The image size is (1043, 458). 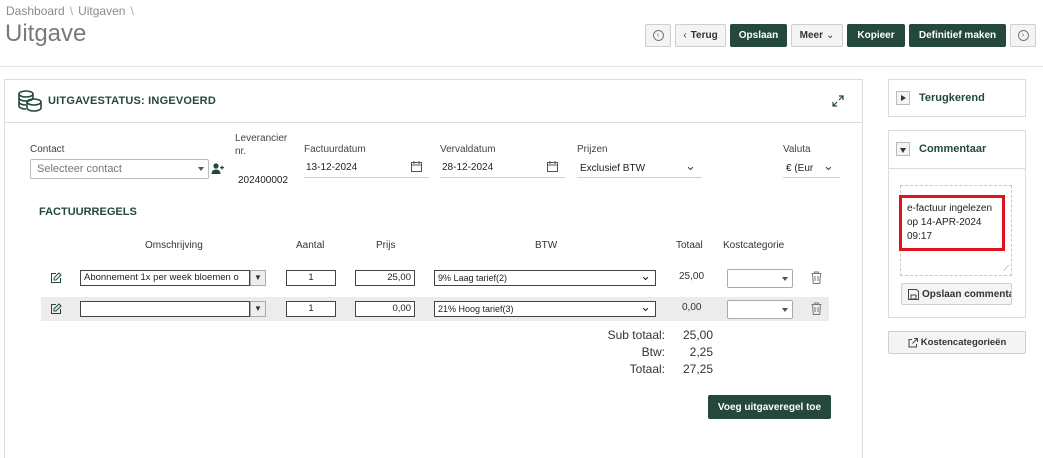 I want to click on price-input: 25,00, so click(x=385, y=278).